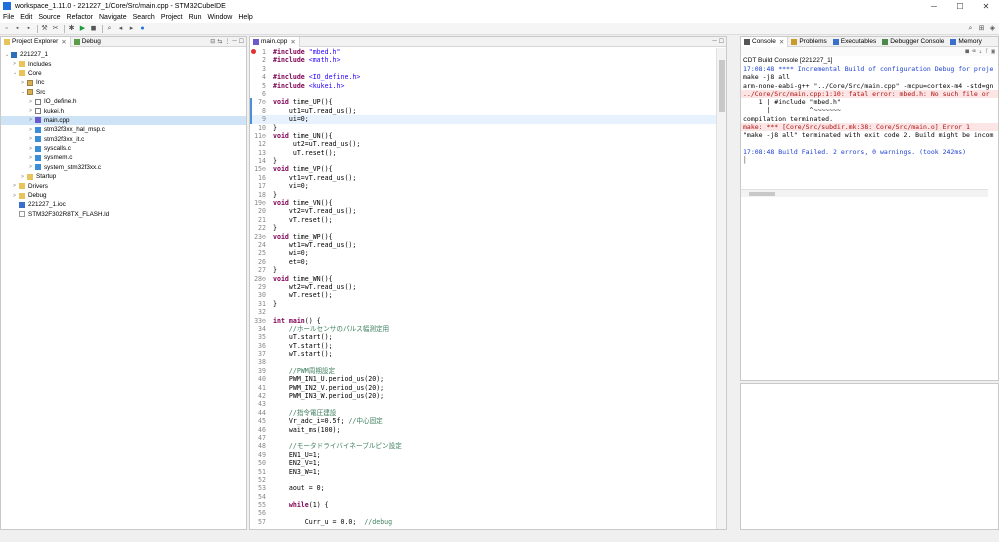  What do you see at coordinates (483, 220) in the screenshot?
I see `code-line: 21 vT.reset();` at bounding box center [483, 220].